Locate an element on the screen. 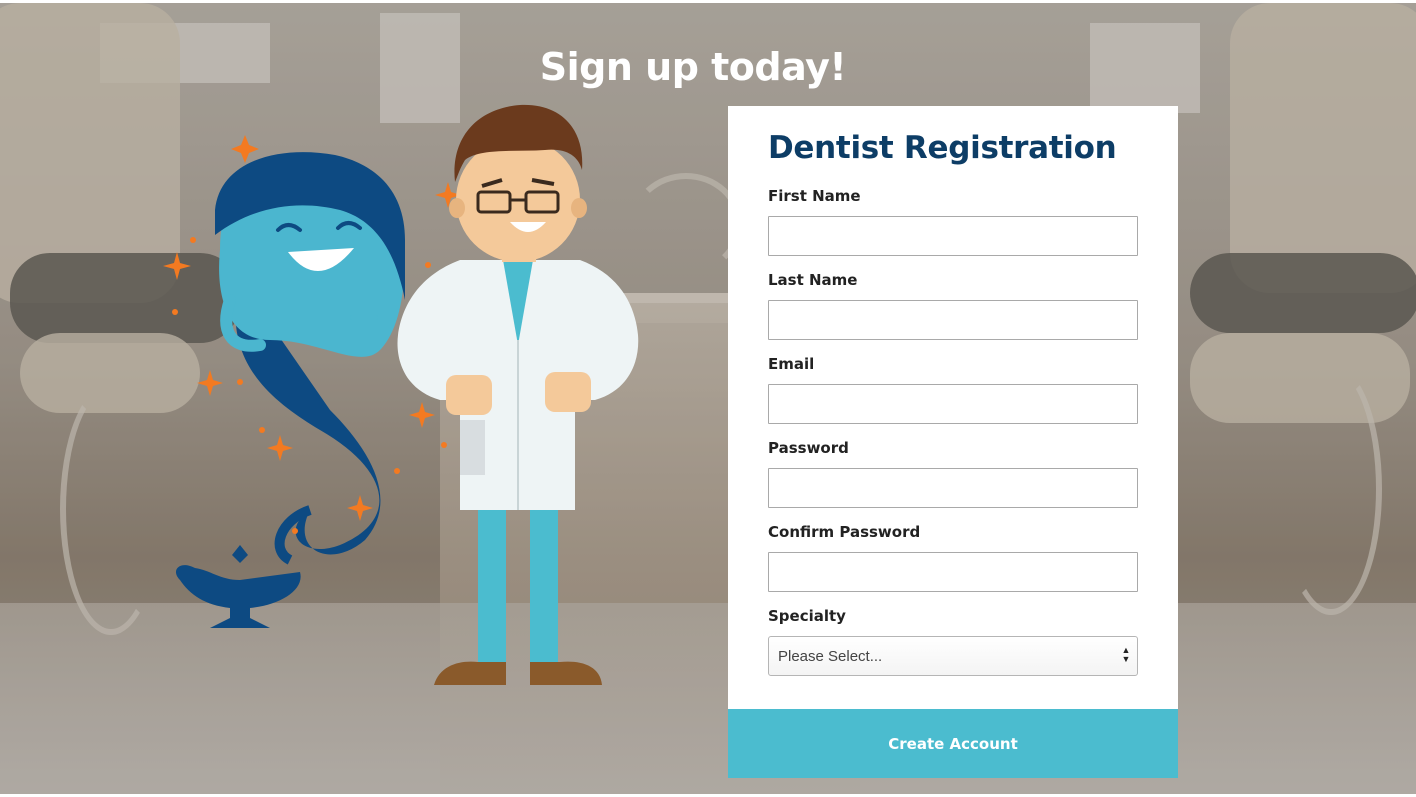 The image size is (1416, 797). email-input is located at coordinates (953, 404).